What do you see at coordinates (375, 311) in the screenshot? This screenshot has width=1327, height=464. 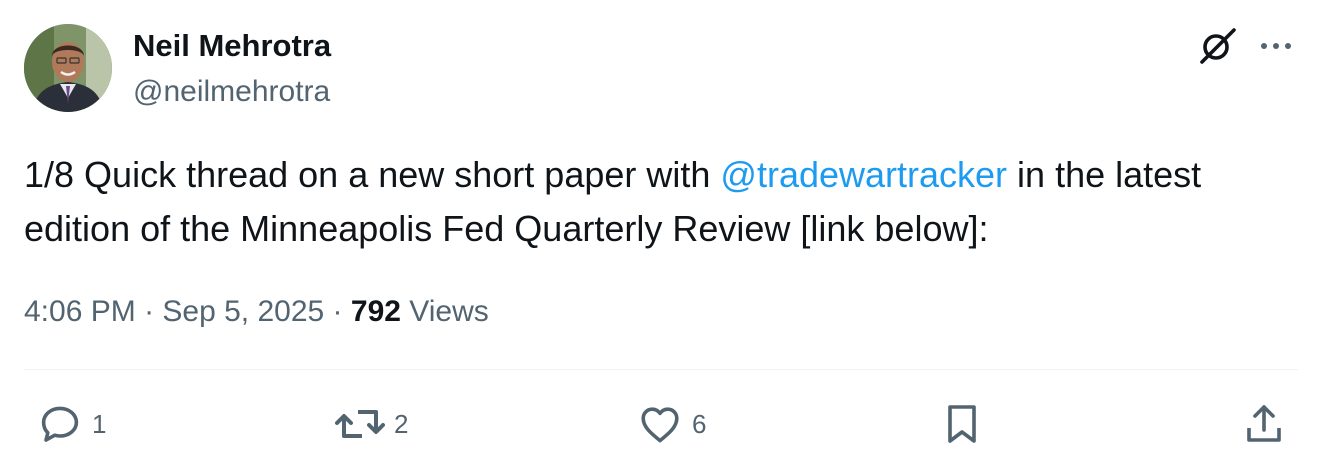 I see `views-count: 792` at bounding box center [375, 311].